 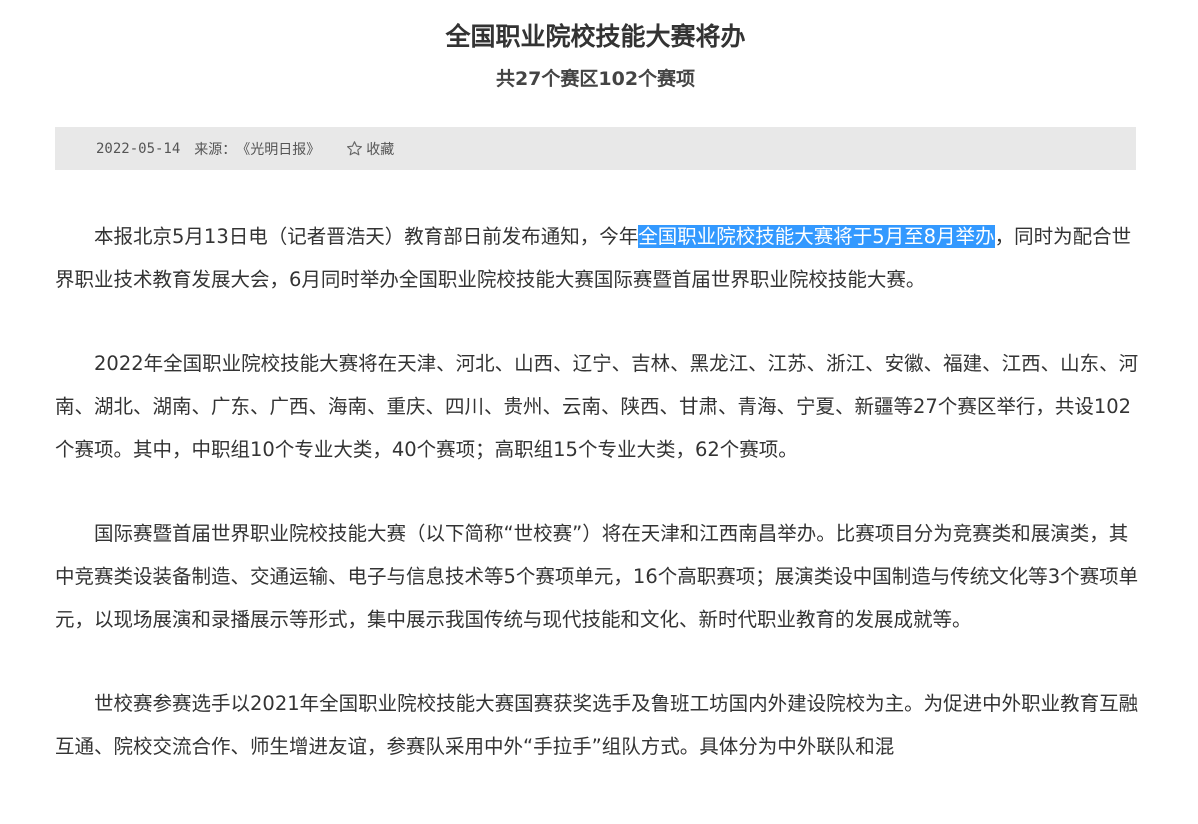 What do you see at coordinates (816, 236) in the screenshot?
I see `selected-text: 全国职业院校技能大赛将于5月至8月举办` at bounding box center [816, 236].